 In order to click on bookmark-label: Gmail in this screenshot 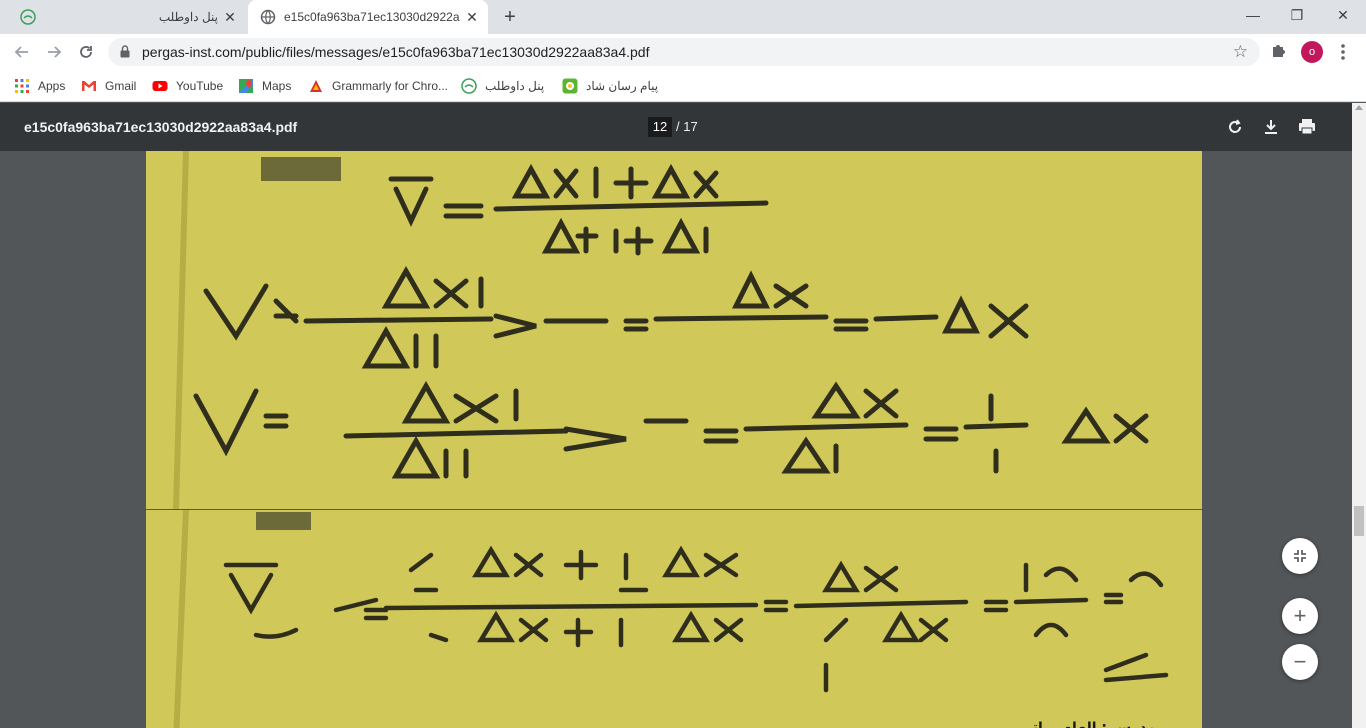, I will do `click(121, 86)`.